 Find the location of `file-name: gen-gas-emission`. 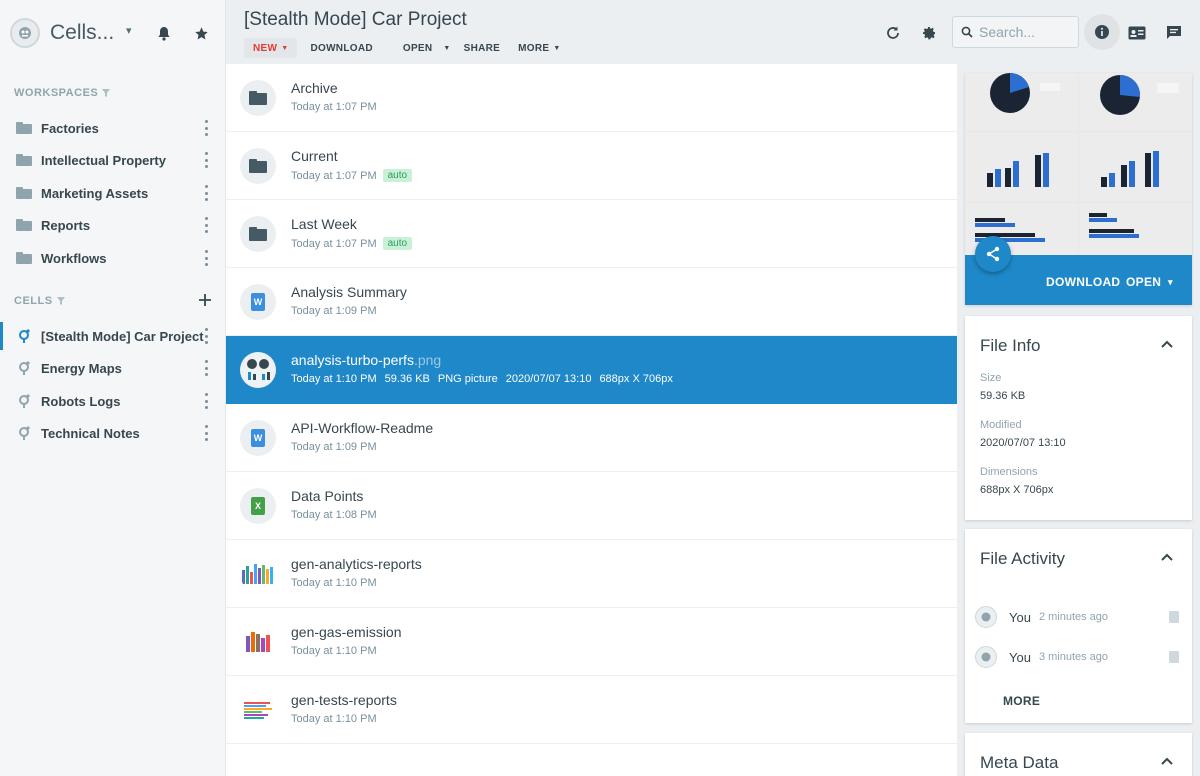

file-name: gen-gas-emission is located at coordinates (346, 632).